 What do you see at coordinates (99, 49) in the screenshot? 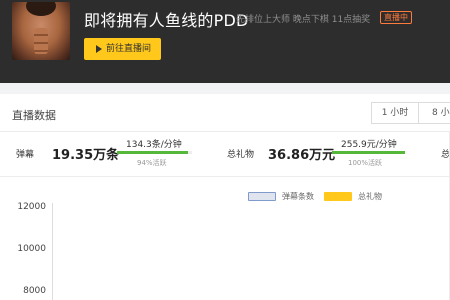
I see `play-icon` at bounding box center [99, 49].